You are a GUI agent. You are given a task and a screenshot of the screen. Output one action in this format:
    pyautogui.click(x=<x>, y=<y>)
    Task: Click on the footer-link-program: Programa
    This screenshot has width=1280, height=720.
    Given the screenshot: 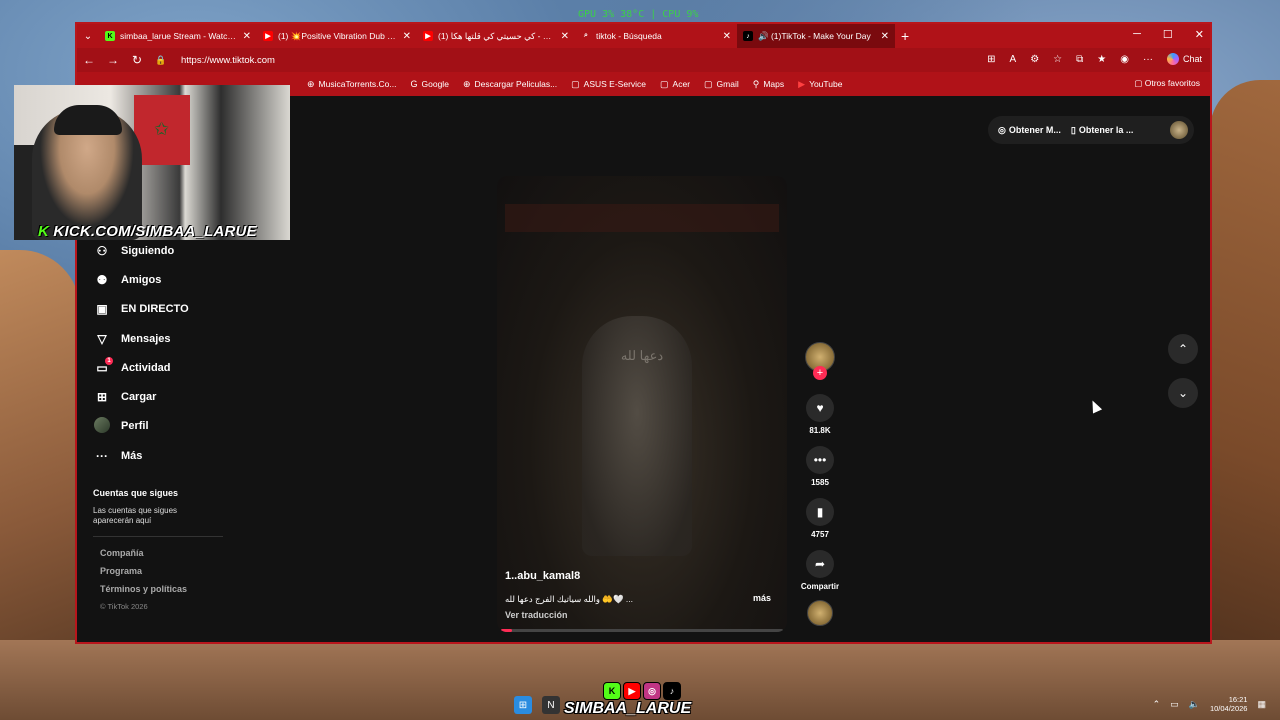 What is the action you would take?
    pyautogui.click(x=143, y=575)
    